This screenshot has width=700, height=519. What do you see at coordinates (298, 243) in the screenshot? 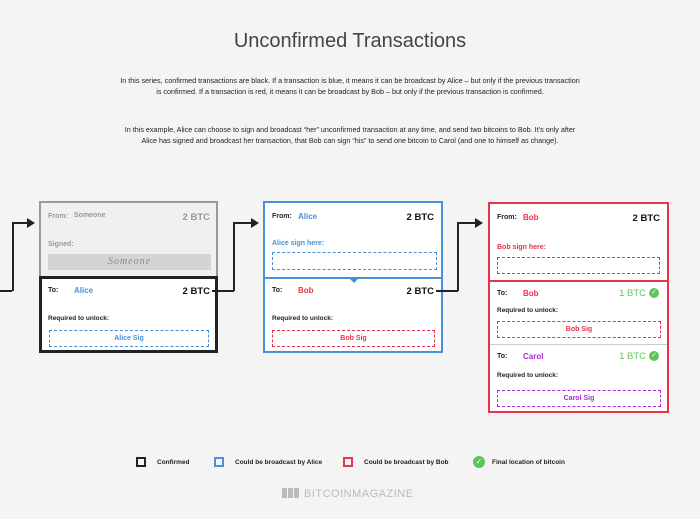
I see `sign-here-label: Alice sign here:` at bounding box center [298, 243].